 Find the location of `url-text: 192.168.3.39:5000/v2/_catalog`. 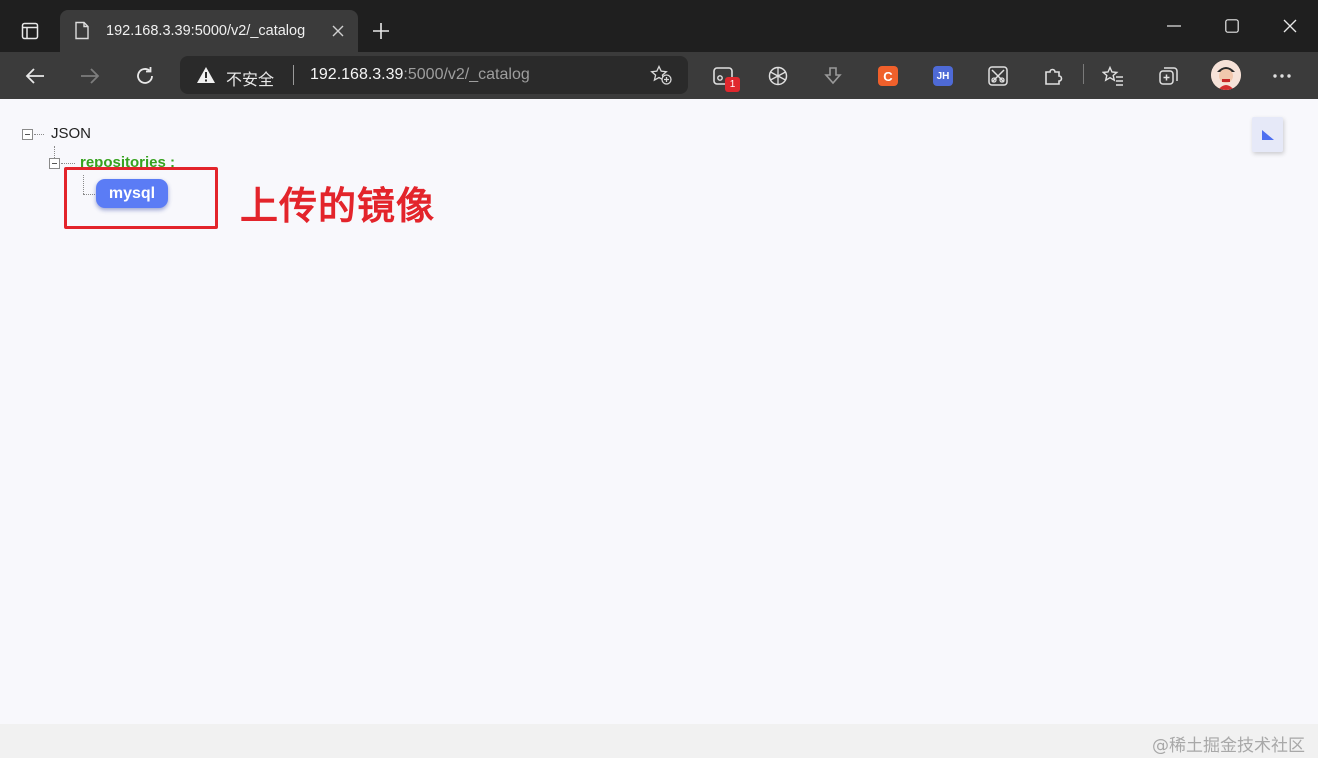

url-text: 192.168.3.39:5000/v2/_catalog is located at coordinates (420, 75).